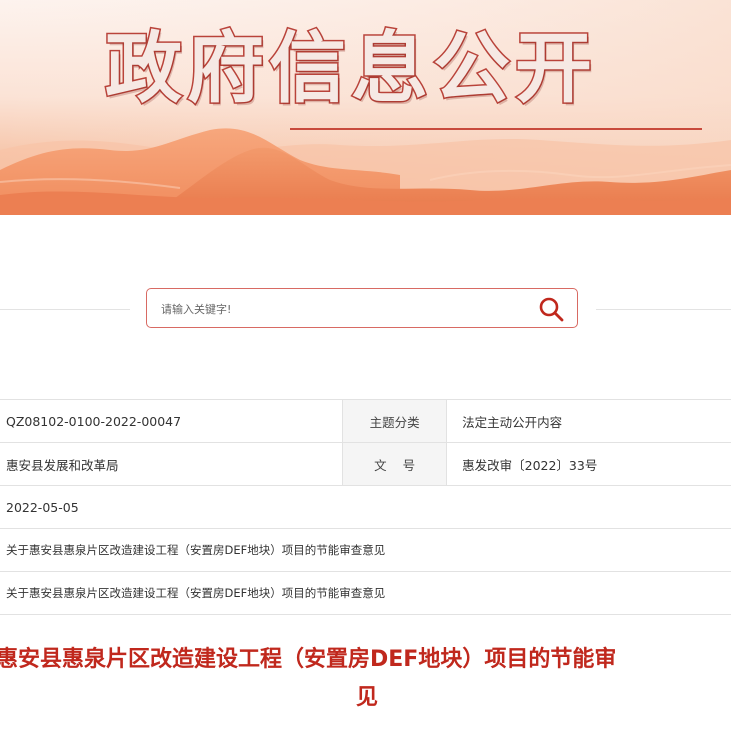  I want to click on search-button, so click(551, 309).